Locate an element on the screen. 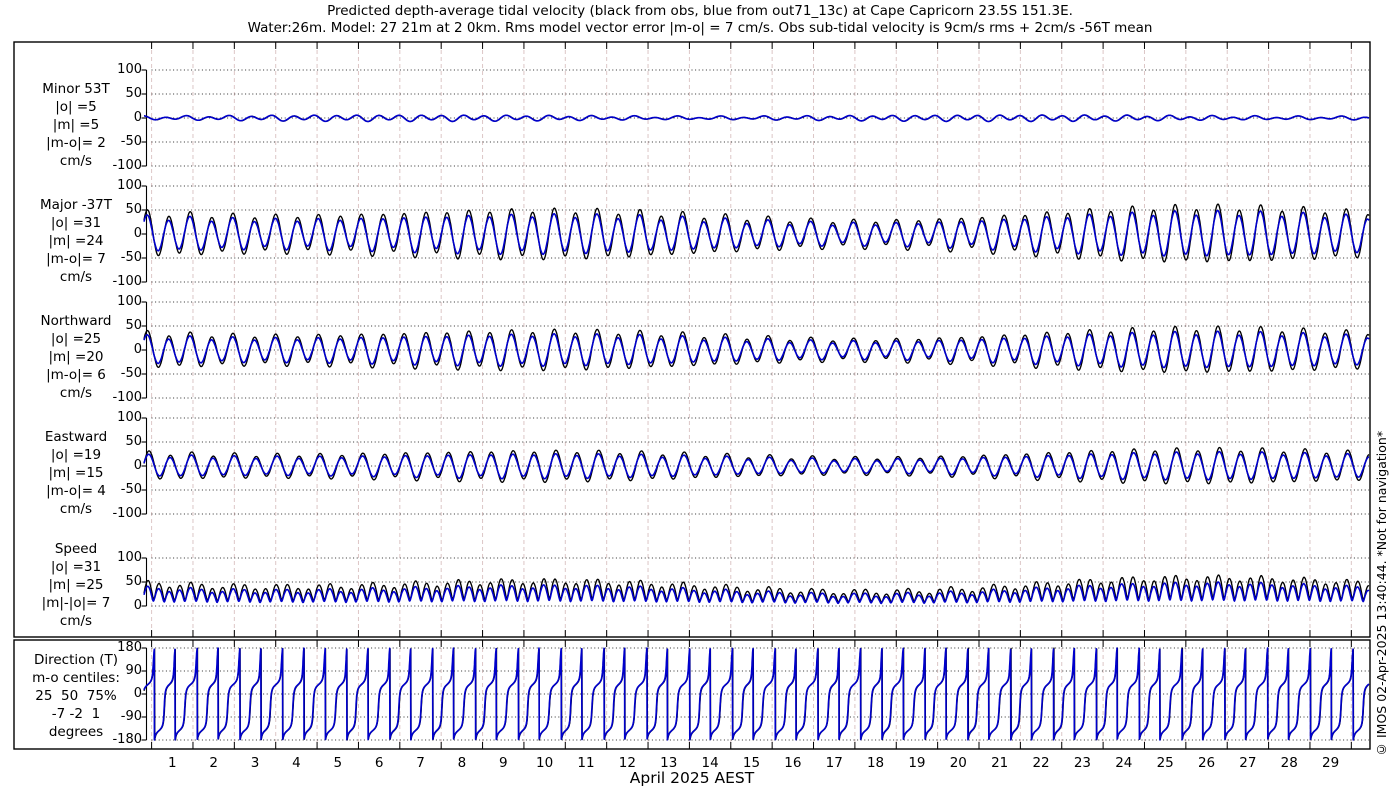 Image resolution: width=1400 pixels, height=800 pixels. x-tick-label: 28 is located at coordinates (1289, 763).